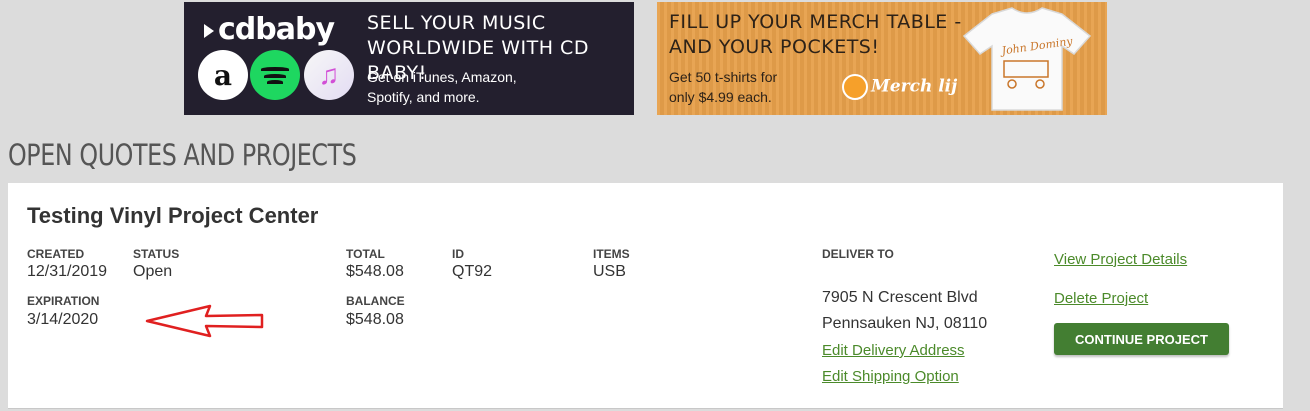 The height and width of the screenshot is (411, 1310). Describe the element at coordinates (182, 155) in the screenshot. I see `page-title: OPEN QUOTES AND PROJECTS` at that location.